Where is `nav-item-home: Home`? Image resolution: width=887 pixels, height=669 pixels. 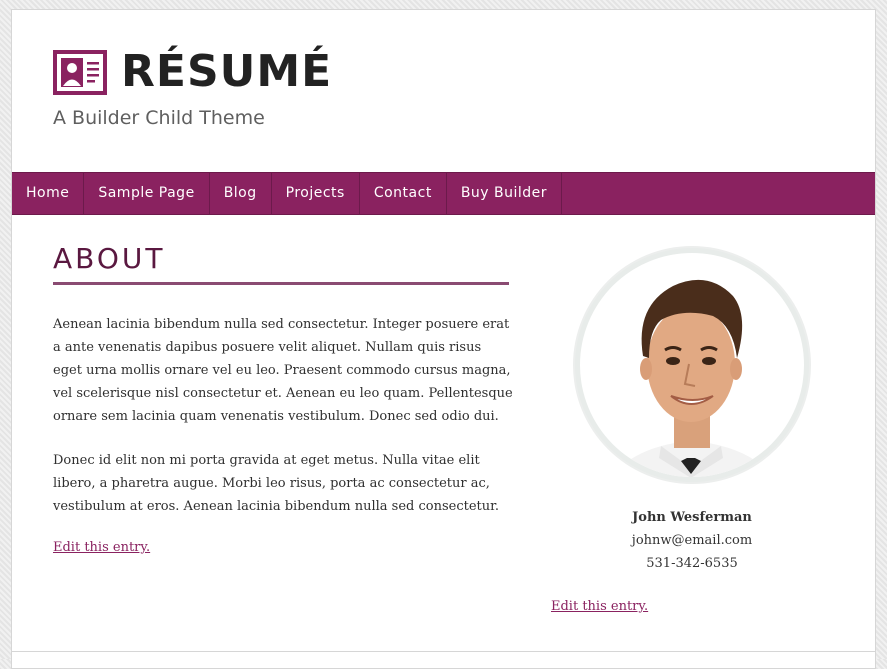
nav-item-home: Home is located at coordinates (48, 193).